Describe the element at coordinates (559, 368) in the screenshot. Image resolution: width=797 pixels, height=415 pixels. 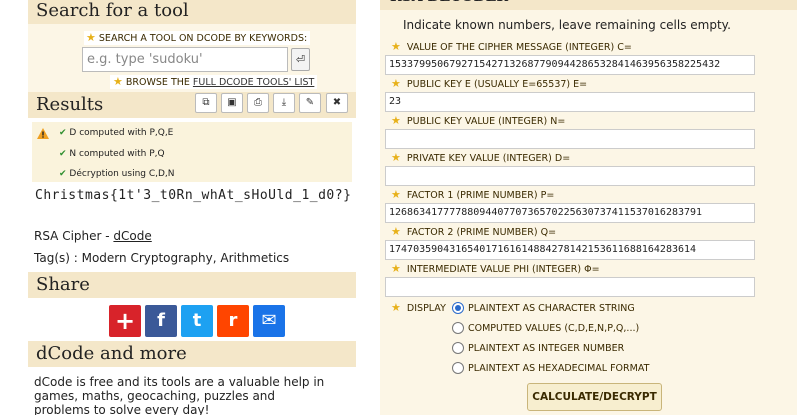
I see `option-label: PLAINTEXT AS HEXADECIMAL FORMAT` at that location.